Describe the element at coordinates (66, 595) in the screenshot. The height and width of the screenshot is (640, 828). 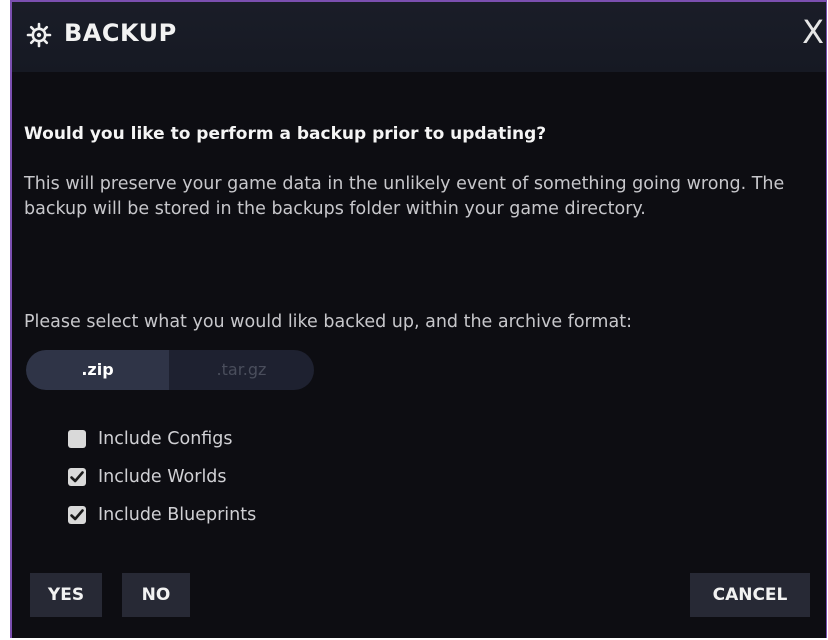
I see `yes-button: YES` at that location.